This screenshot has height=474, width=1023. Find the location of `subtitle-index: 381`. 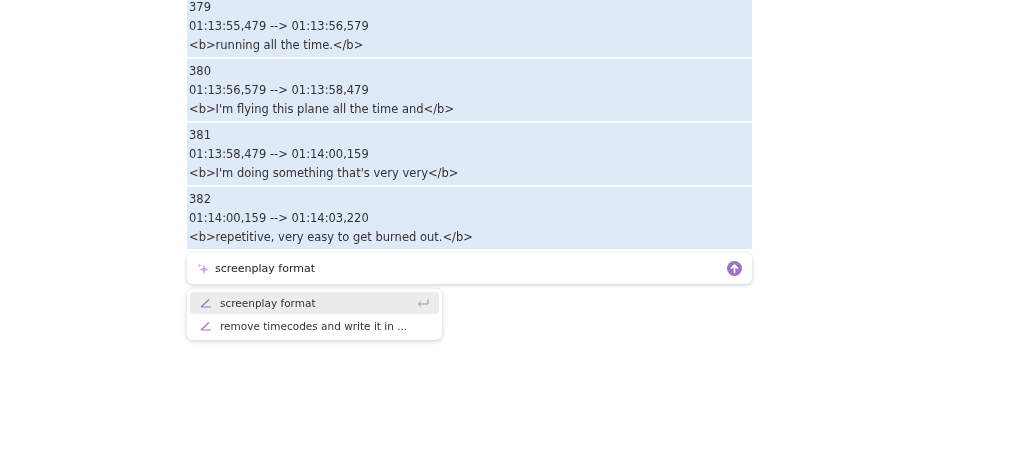

subtitle-index: 381 is located at coordinates (200, 135).